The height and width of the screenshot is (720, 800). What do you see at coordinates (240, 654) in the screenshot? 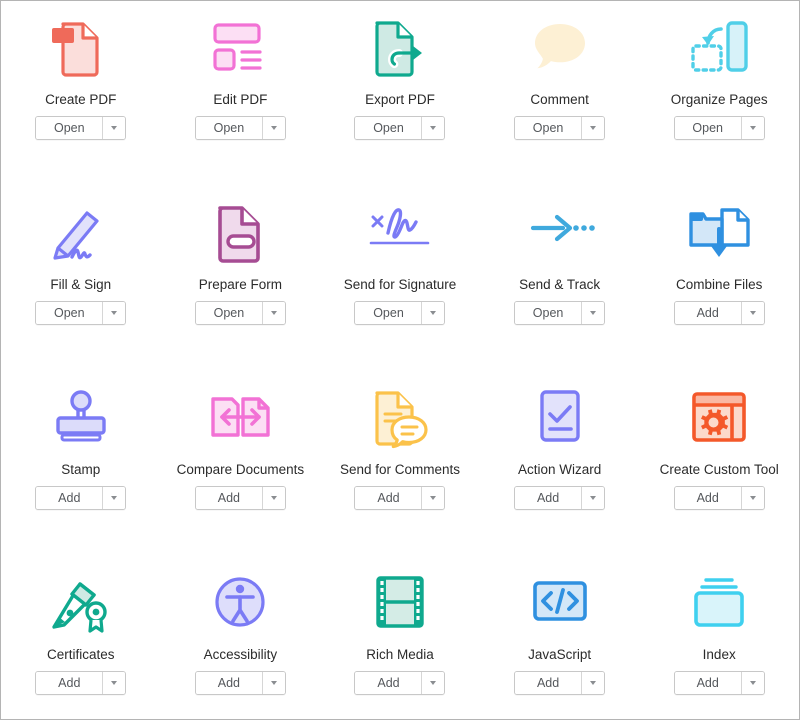
I see `tool-label: Accessibility` at bounding box center [240, 654].